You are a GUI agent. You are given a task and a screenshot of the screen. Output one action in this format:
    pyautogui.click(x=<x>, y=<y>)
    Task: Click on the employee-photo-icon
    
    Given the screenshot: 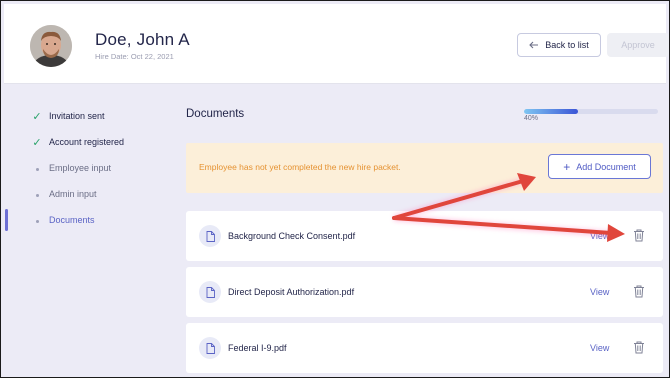 What is the action you would take?
    pyautogui.click(x=51, y=46)
    